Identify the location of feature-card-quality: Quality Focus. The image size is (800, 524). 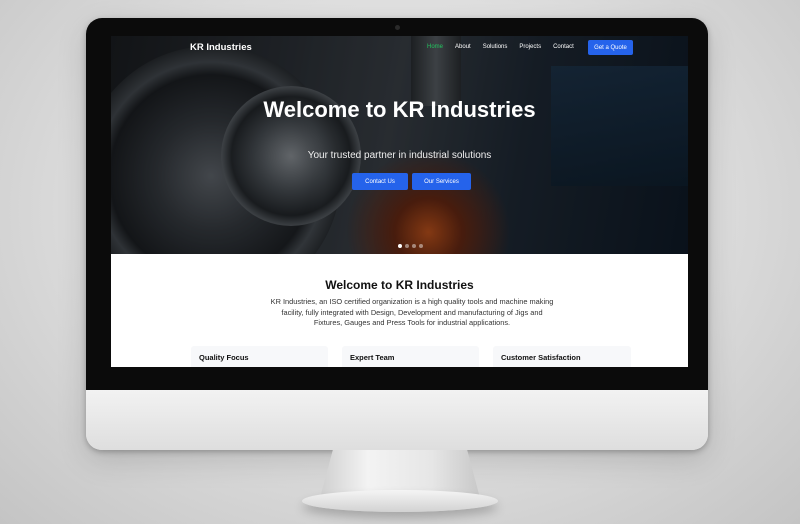
(259, 356).